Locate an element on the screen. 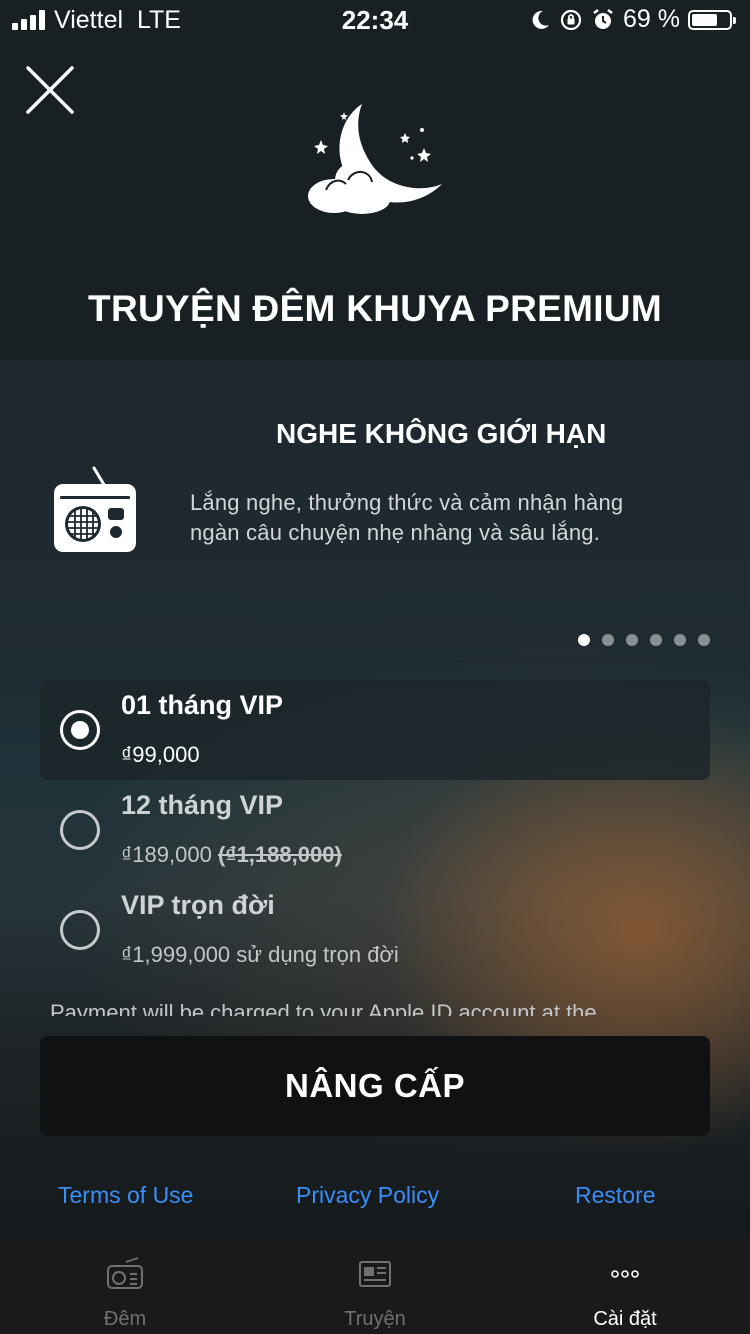 This screenshot has height=1334, width=750. plan-price: ₫1,999,000 sử dụng trọn đời is located at coordinates (260, 954).